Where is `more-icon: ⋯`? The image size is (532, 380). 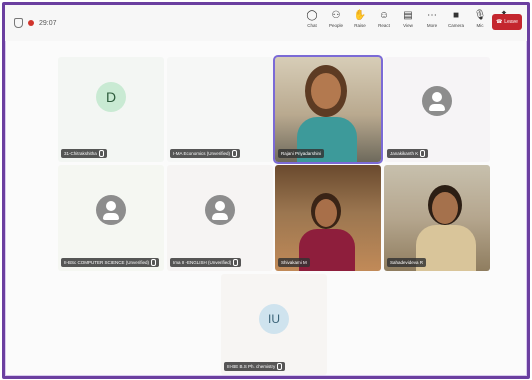
more-icon: ⋯ is located at coordinates (432, 15).